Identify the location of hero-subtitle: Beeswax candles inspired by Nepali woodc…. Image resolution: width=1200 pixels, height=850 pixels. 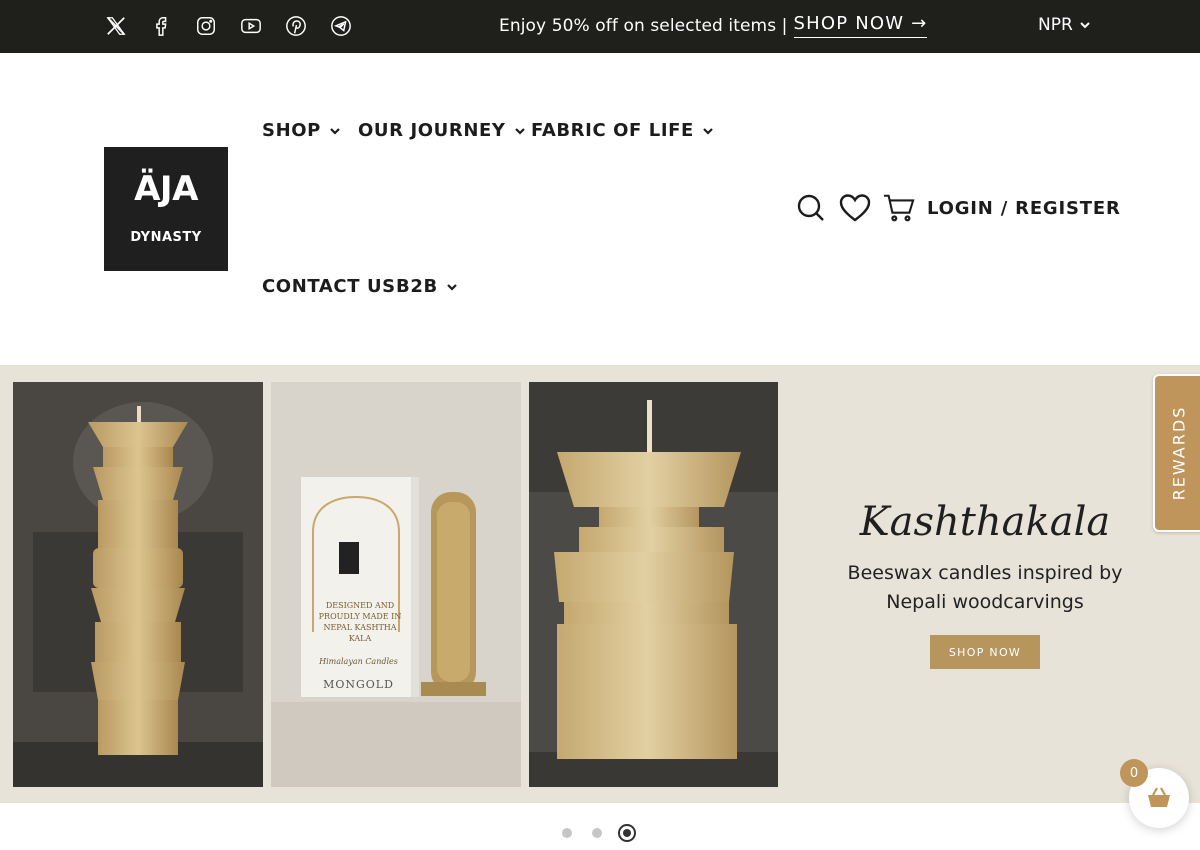
(985, 587).